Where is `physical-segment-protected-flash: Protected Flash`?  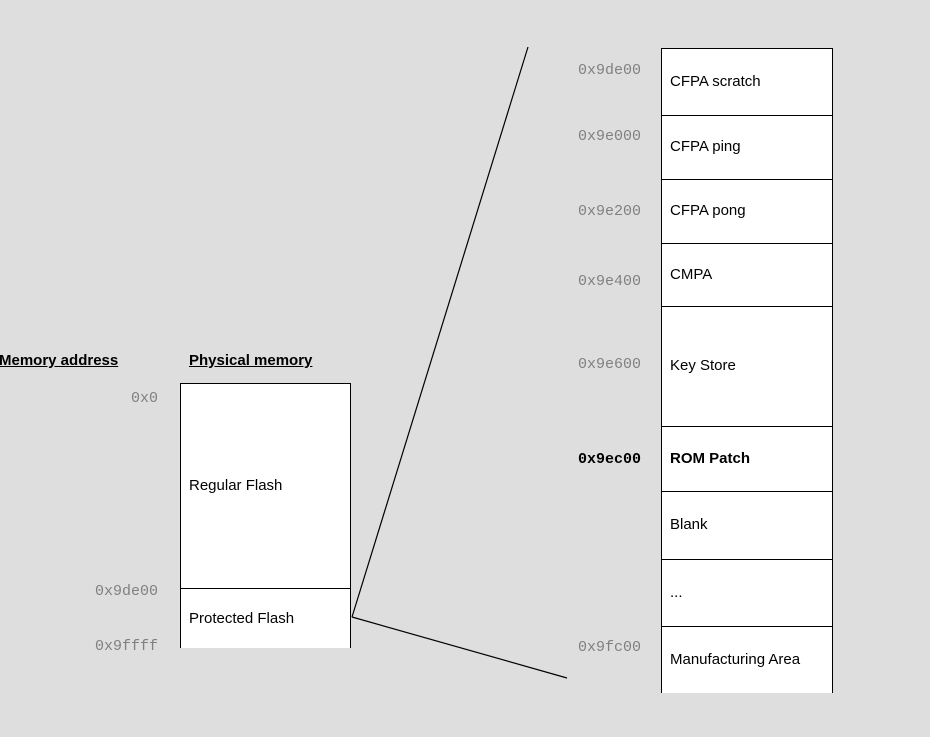
physical-segment-protected-flash: Protected Flash is located at coordinates (265, 618).